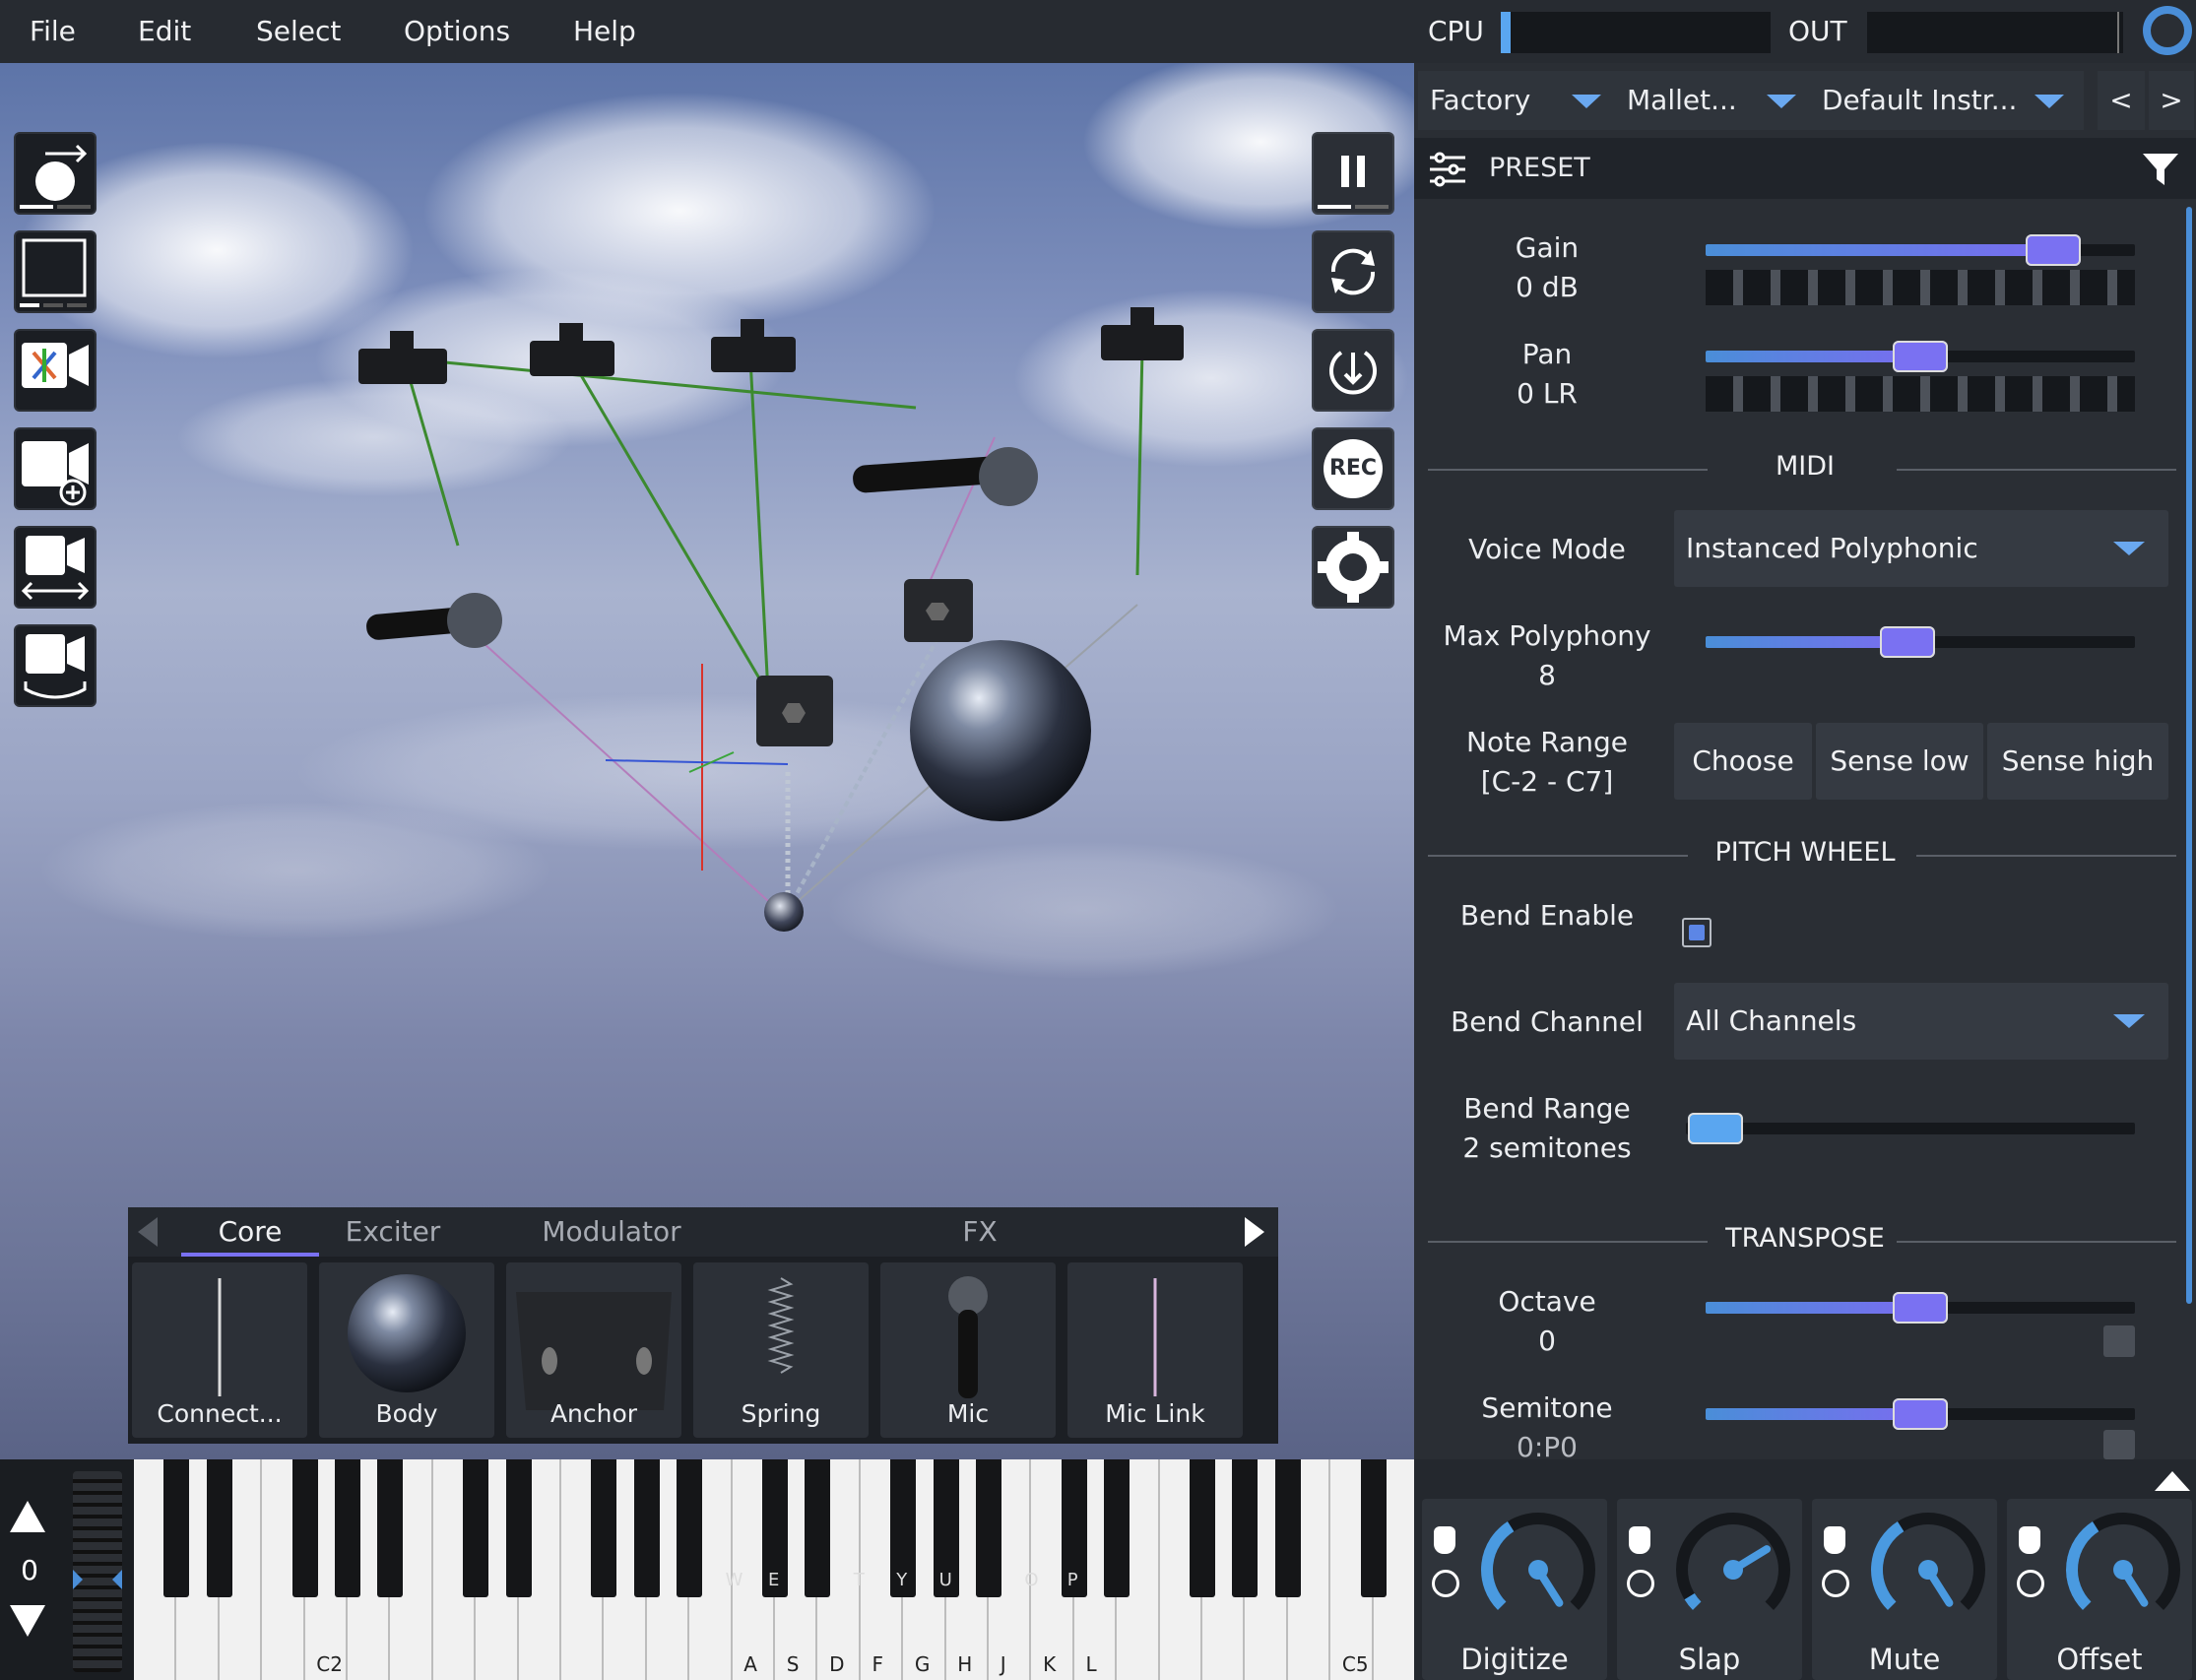  I want to click on keys-area: C2 A S D F G H J K L C5 W E T Y U O P, so click(774, 1569).